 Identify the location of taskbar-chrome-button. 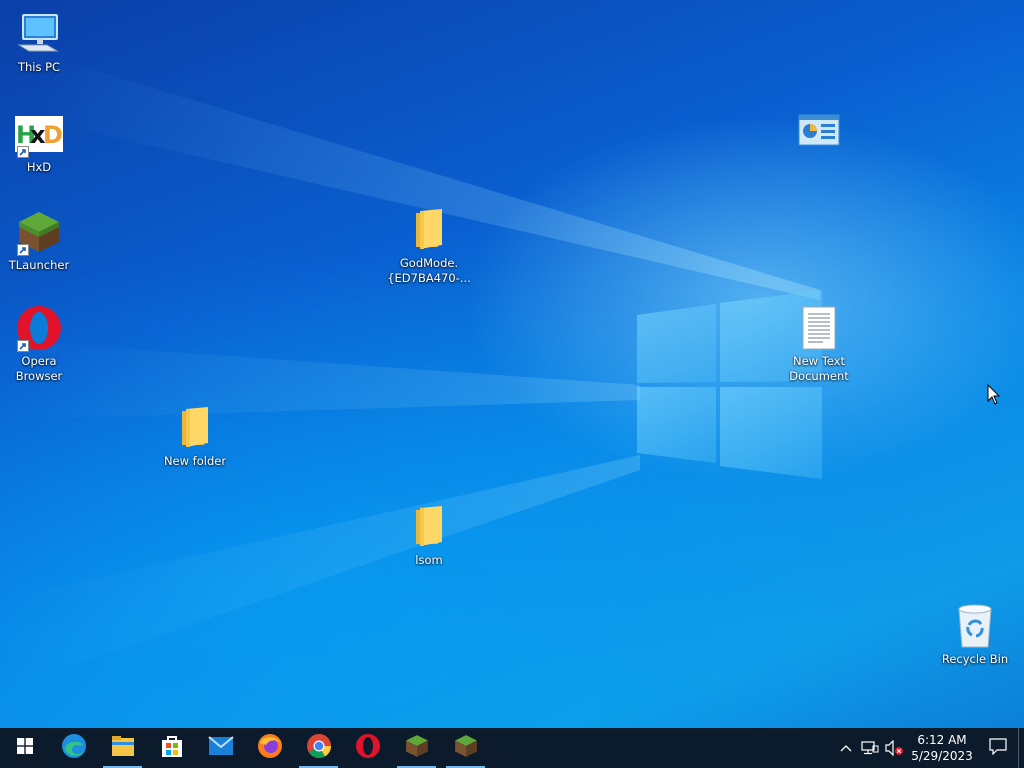
(318, 748).